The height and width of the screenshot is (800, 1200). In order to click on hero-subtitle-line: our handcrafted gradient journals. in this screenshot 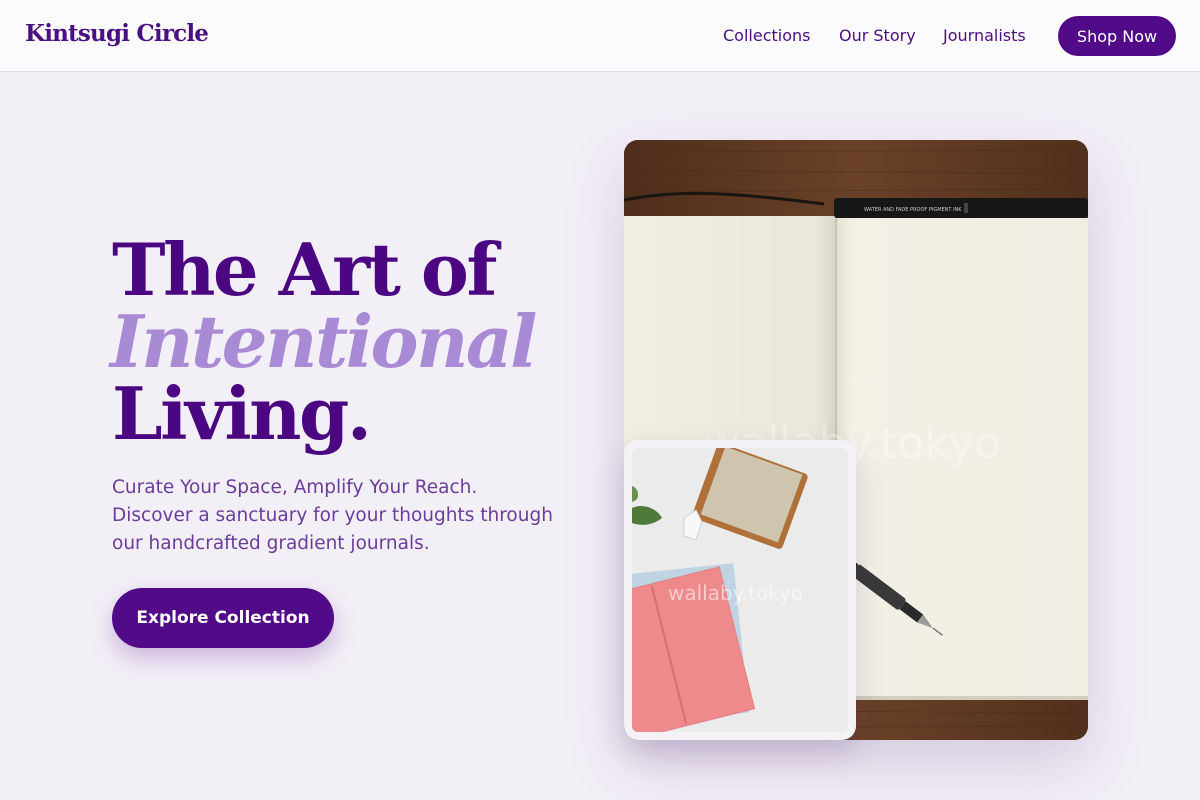, I will do `click(271, 543)`.